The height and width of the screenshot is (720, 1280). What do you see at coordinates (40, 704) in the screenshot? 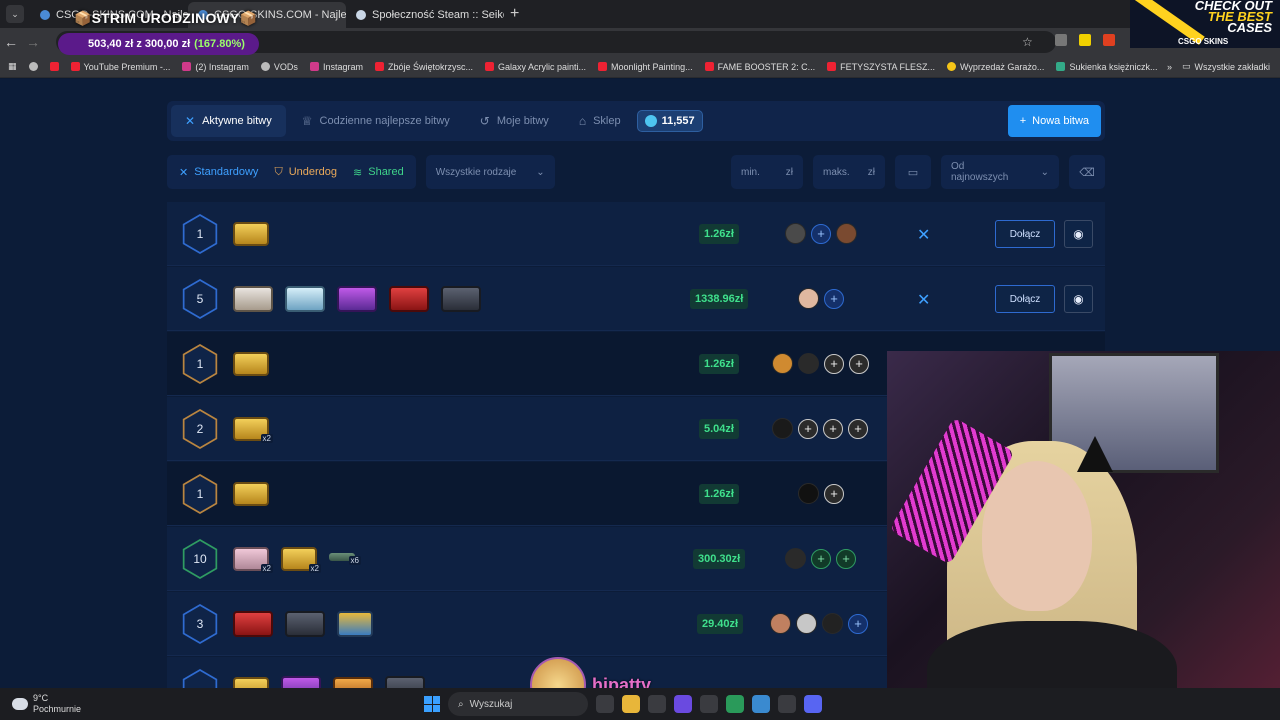
I see `weather-widget: 9°C Pochmurnie` at bounding box center [40, 704].